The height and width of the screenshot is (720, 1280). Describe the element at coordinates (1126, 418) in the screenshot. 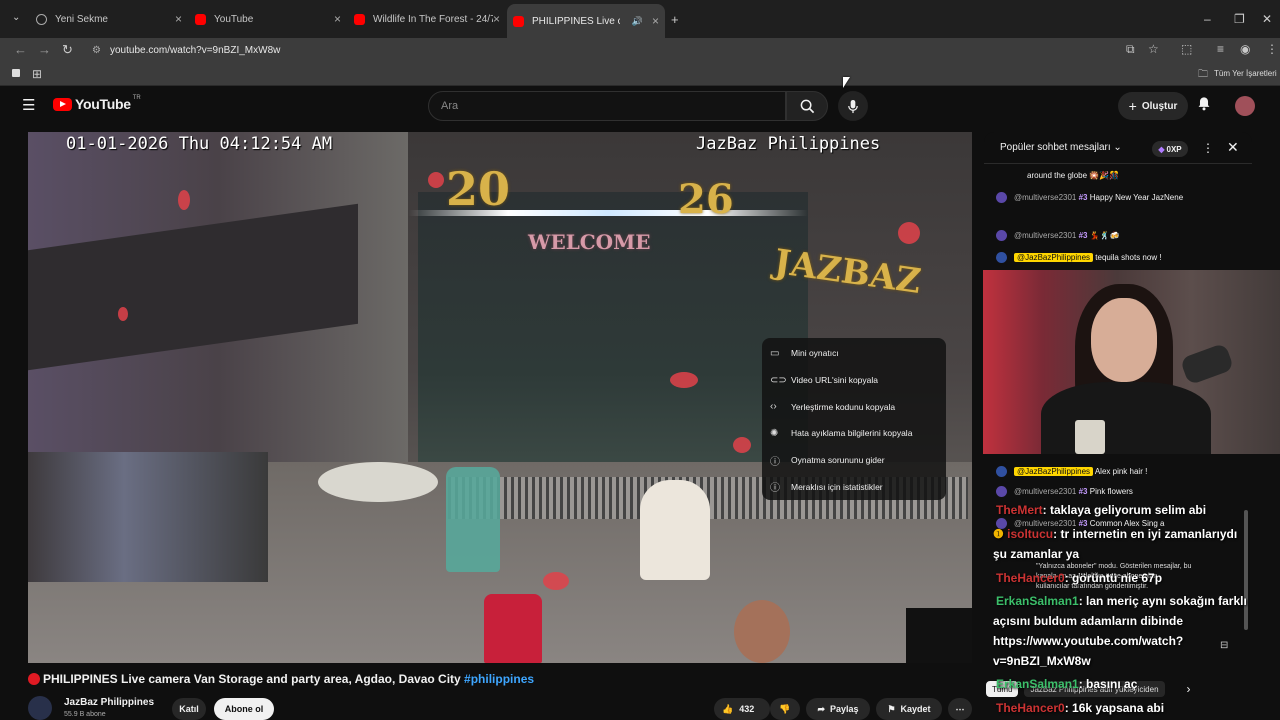

I see `cam-shirt` at that location.